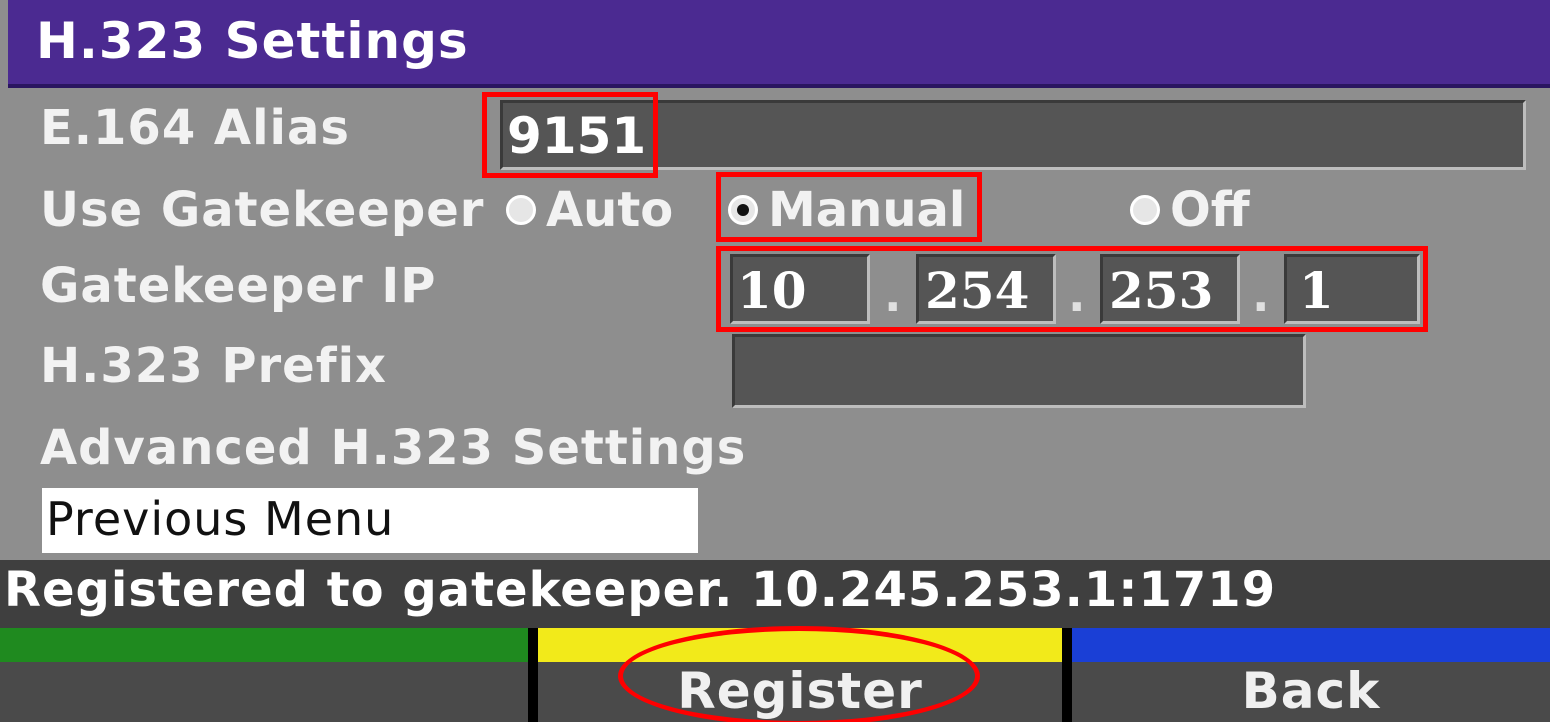  I want to click on gatekeeper-ip-label: Gatekeeper IP, so click(238, 286).